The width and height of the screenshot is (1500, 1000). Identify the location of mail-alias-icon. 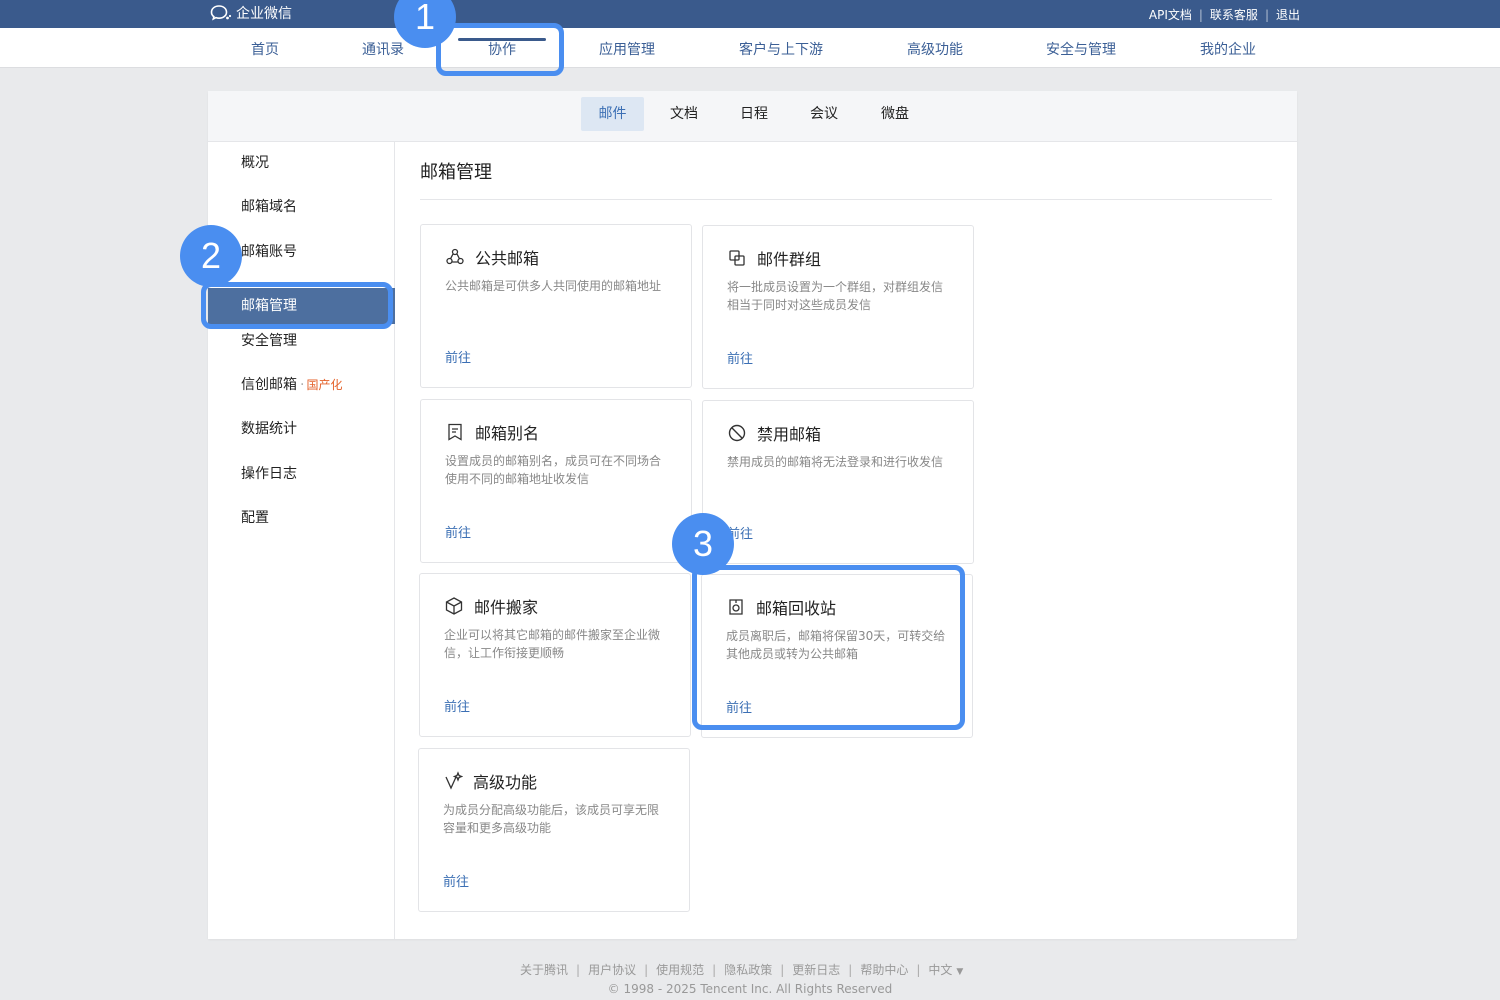
(455, 432).